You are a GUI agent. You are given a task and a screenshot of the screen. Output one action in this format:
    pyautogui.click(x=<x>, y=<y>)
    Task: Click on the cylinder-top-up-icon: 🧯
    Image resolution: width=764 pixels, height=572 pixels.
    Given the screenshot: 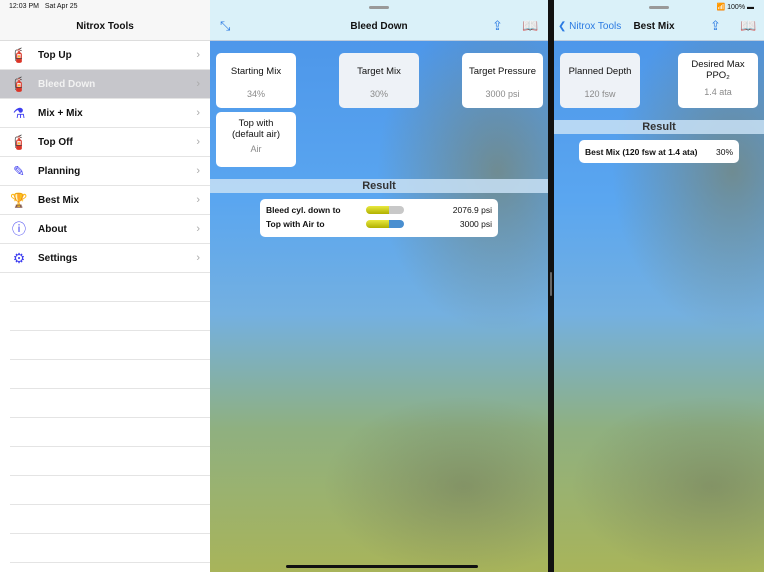 What is the action you would take?
    pyautogui.click(x=19, y=54)
    